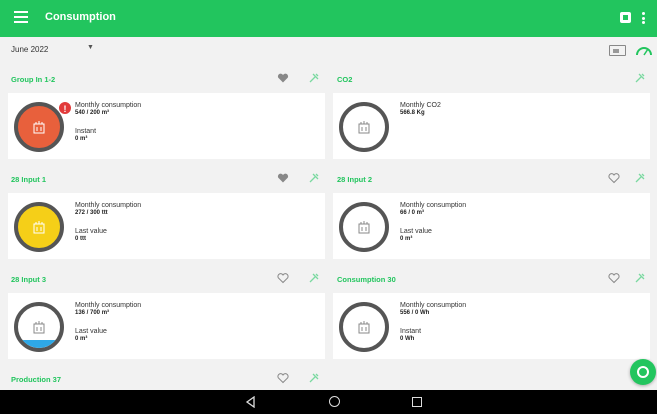  What do you see at coordinates (492, 79) in the screenshot?
I see `card-header-co2: CO2` at bounding box center [492, 79].